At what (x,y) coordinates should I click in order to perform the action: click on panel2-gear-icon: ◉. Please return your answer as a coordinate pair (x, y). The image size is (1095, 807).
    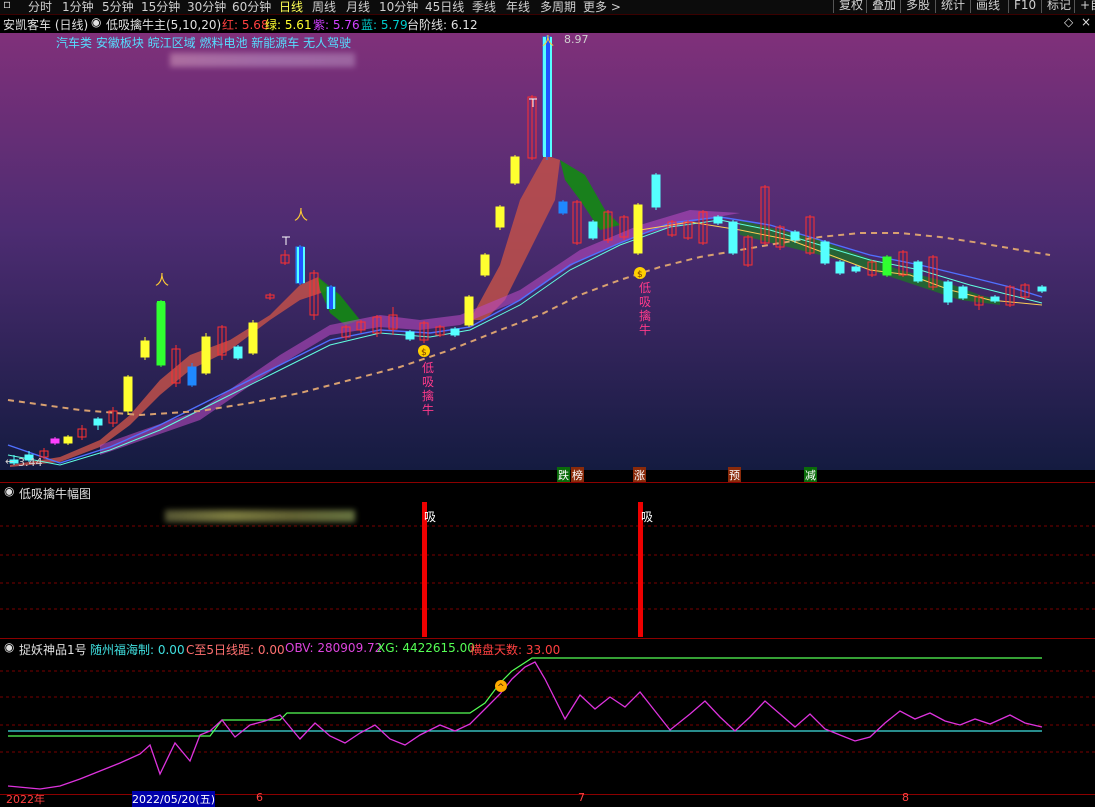
    Looking at the image, I should click on (9, 491).